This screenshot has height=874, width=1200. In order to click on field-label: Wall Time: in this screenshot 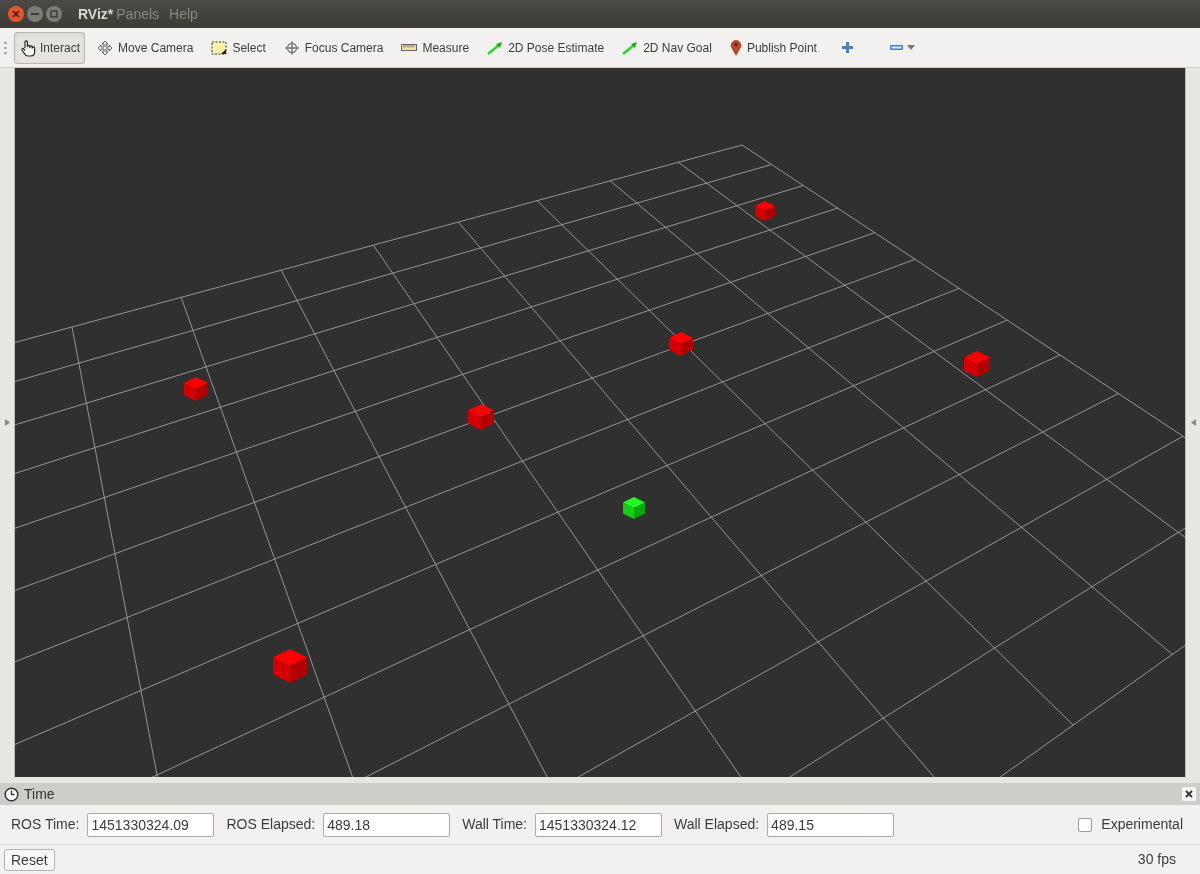, I will do `click(494, 824)`.